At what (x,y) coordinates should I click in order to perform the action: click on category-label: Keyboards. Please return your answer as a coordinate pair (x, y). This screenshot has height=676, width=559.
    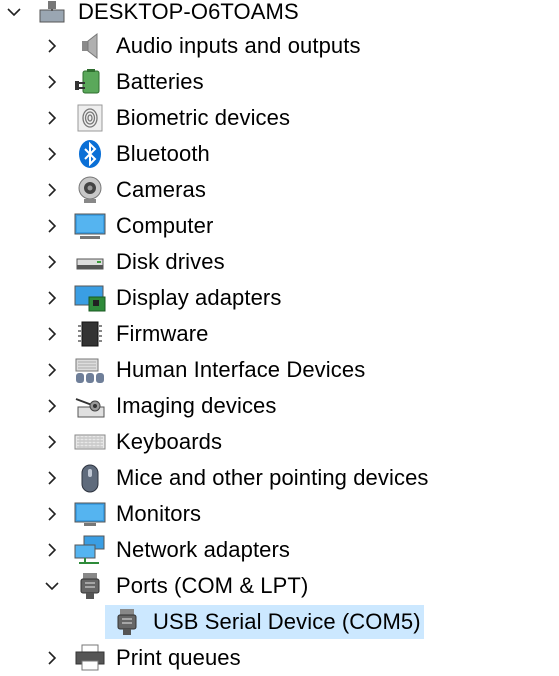
    Looking at the image, I should click on (169, 441).